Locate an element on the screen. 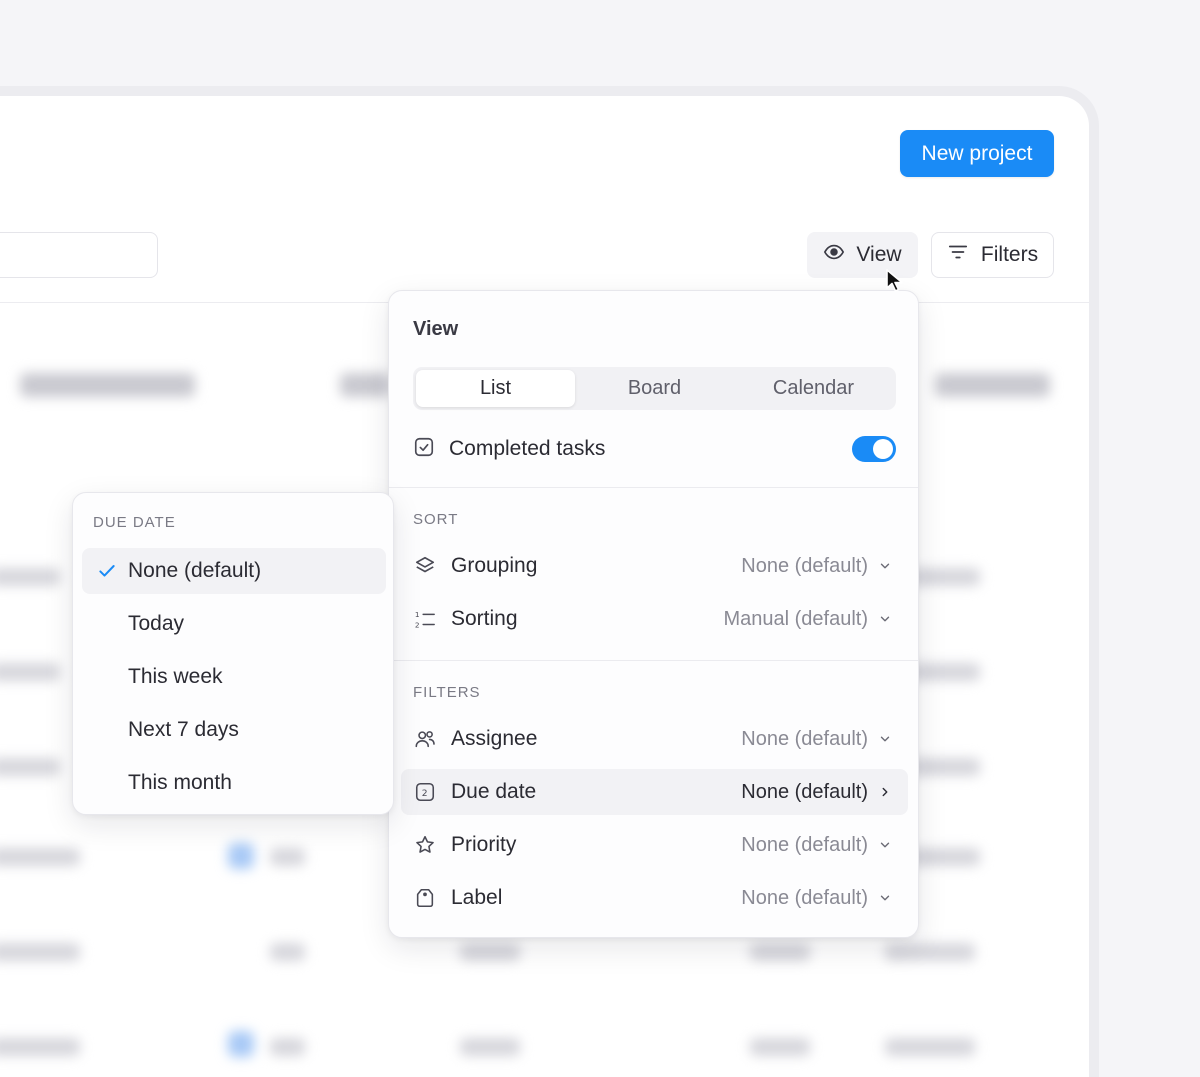 Image resolution: width=1200 pixels, height=1077 pixels. completed-tasks-row: Completed tasks is located at coordinates (654, 449).